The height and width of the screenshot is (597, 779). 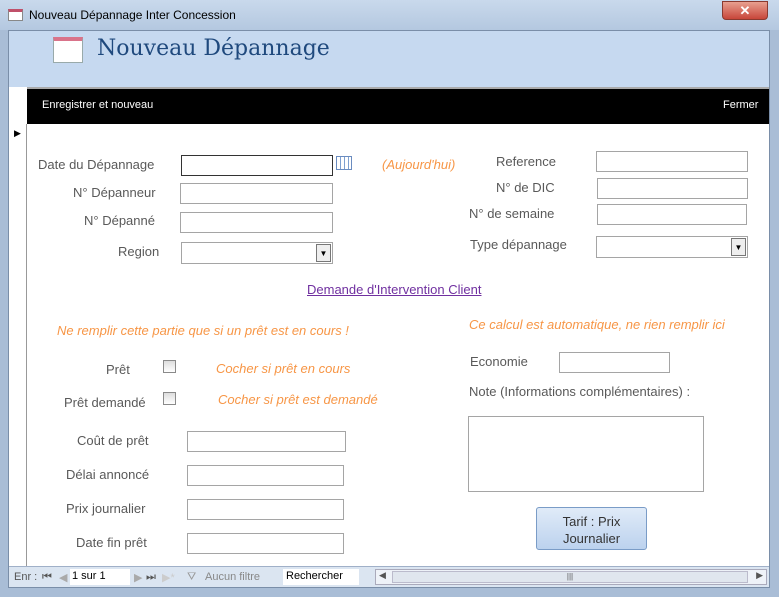 What do you see at coordinates (106, 508) in the screenshot?
I see `prix-label: Prix journalier` at bounding box center [106, 508].